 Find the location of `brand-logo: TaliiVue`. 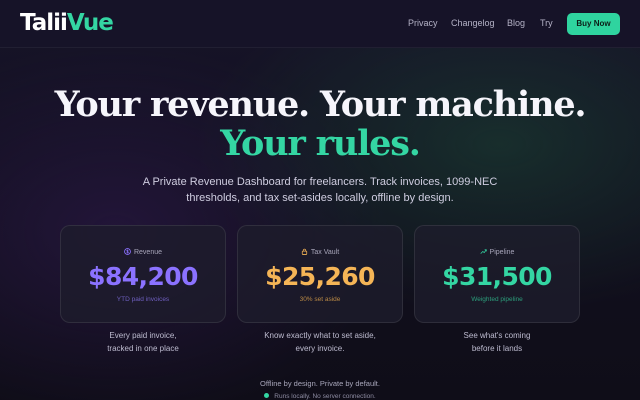

brand-logo: TaliiVue is located at coordinates (67, 23).